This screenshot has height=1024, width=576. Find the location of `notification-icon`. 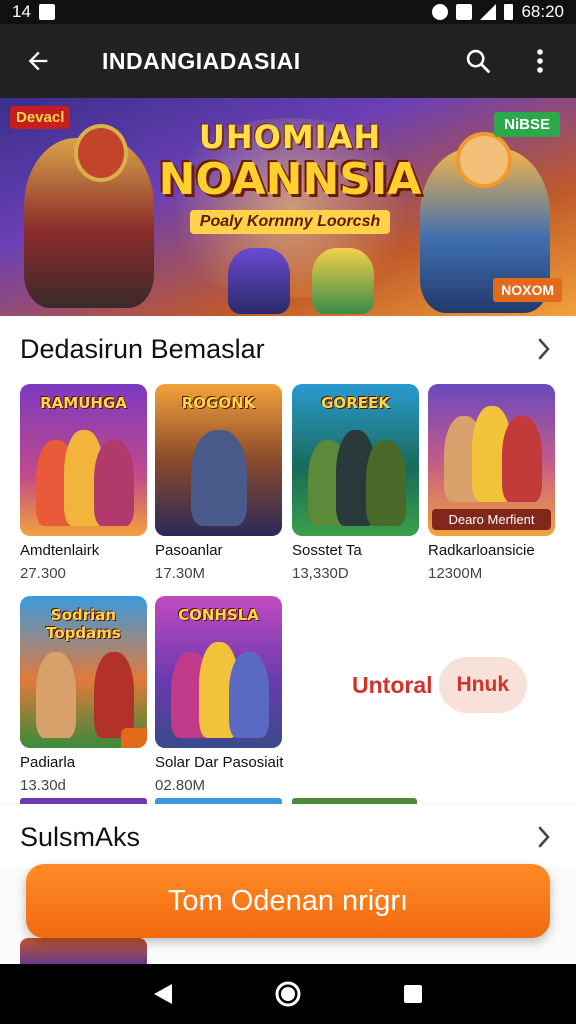

notification-icon is located at coordinates (46, 12).